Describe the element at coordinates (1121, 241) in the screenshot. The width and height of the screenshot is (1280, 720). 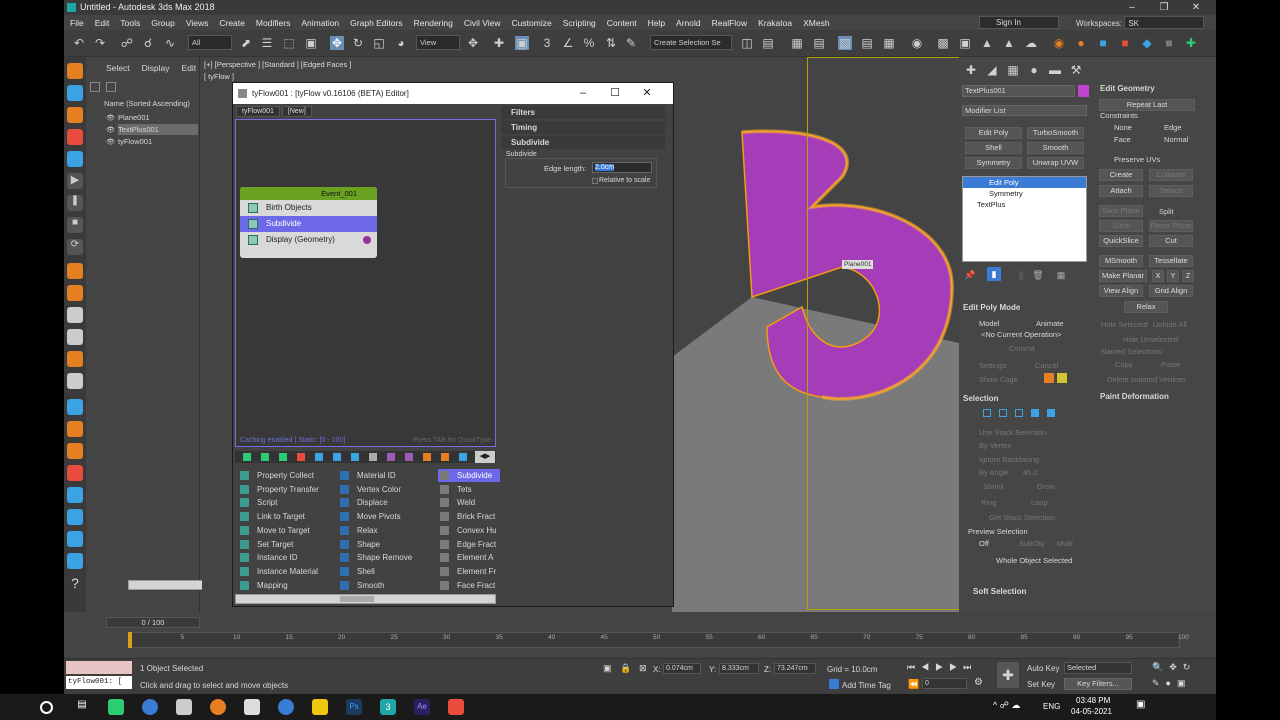
I see `quickslice-button: QuickSlice` at that location.